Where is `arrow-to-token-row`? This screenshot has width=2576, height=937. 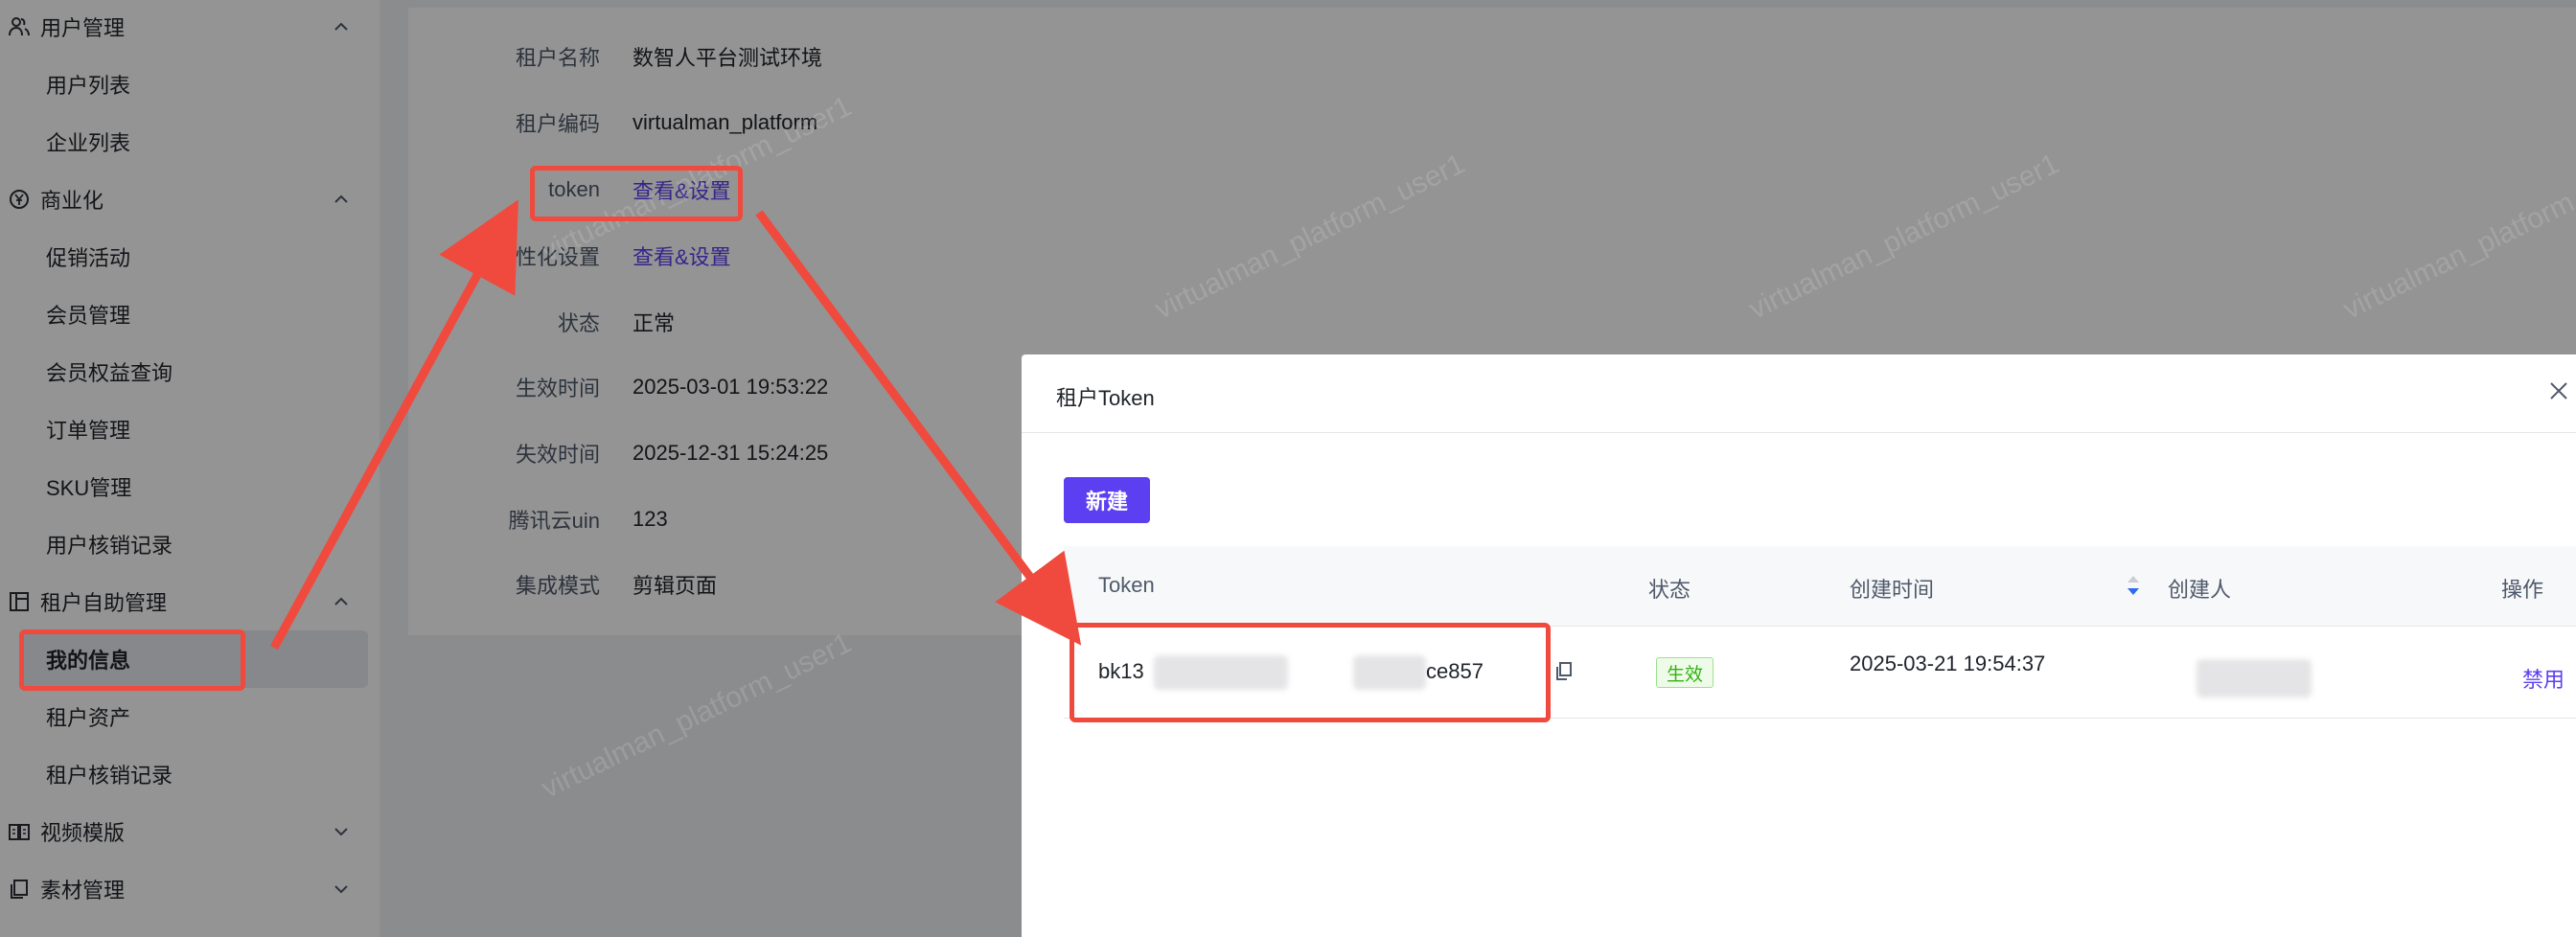 arrow-to-token-row is located at coordinates (918, 428).